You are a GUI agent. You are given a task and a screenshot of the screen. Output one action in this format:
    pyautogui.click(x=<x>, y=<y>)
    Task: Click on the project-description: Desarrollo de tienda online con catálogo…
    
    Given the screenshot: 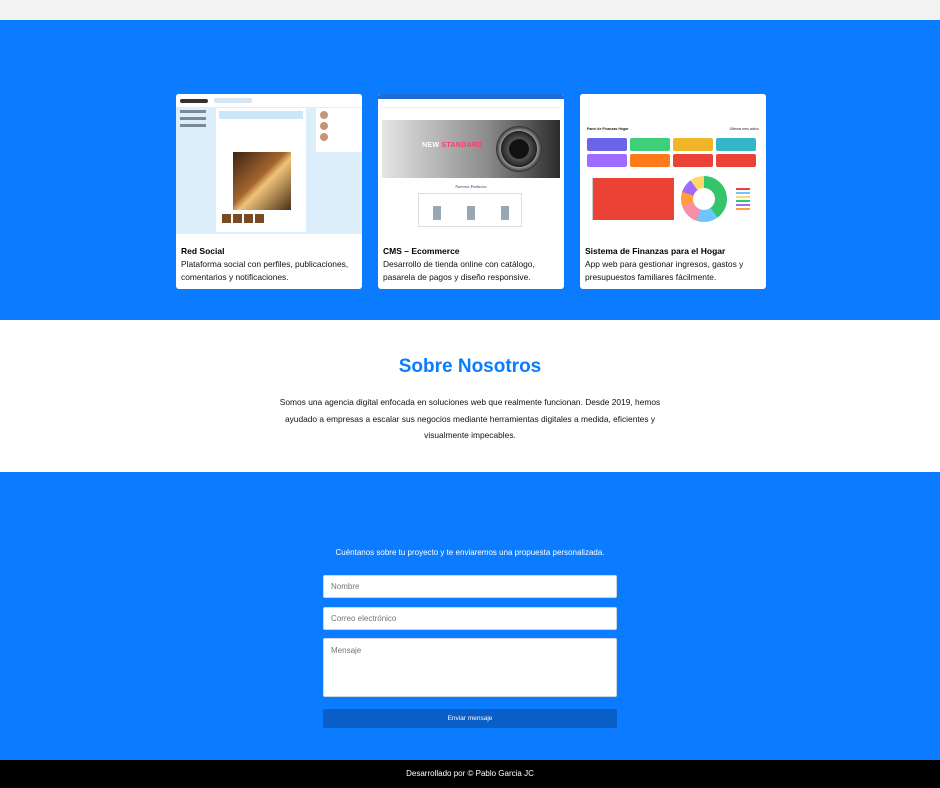 What is the action you would take?
    pyautogui.click(x=459, y=270)
    